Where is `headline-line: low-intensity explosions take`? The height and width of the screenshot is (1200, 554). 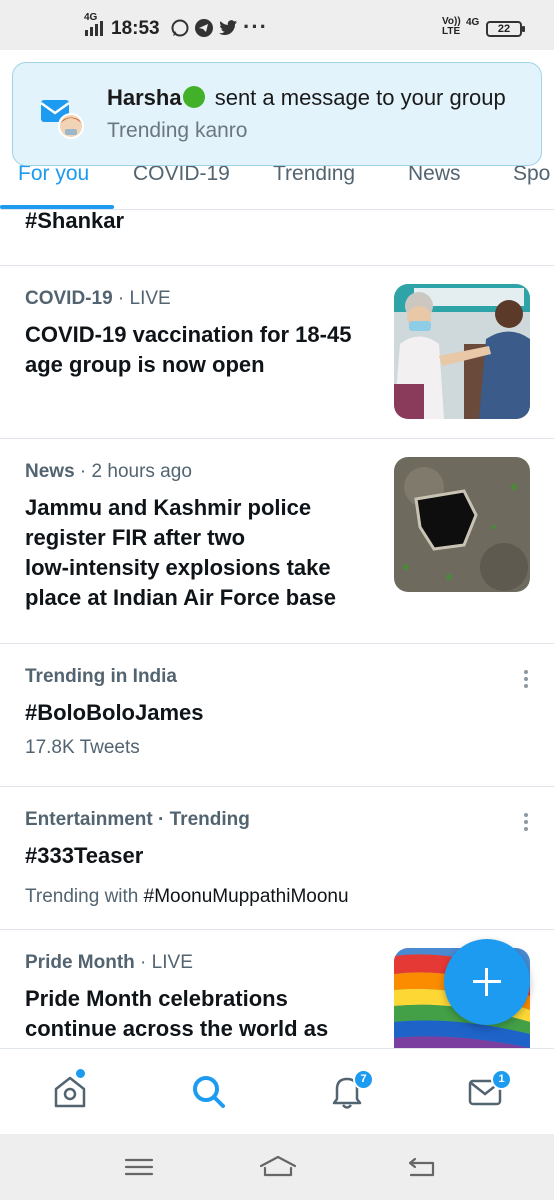
headline-line: low-intensity explosions take is located at coordinates (178, 567).